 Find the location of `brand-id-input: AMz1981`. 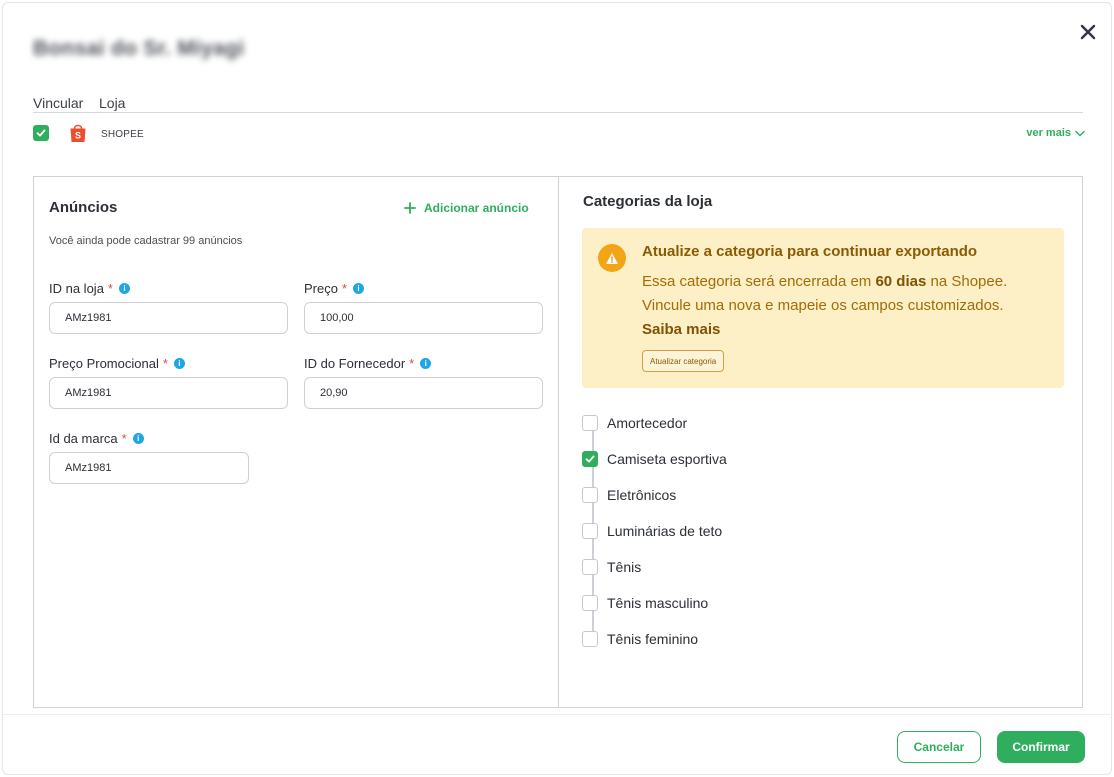

brand-id-input: AMz1981 is located at coordinates (149, 468).